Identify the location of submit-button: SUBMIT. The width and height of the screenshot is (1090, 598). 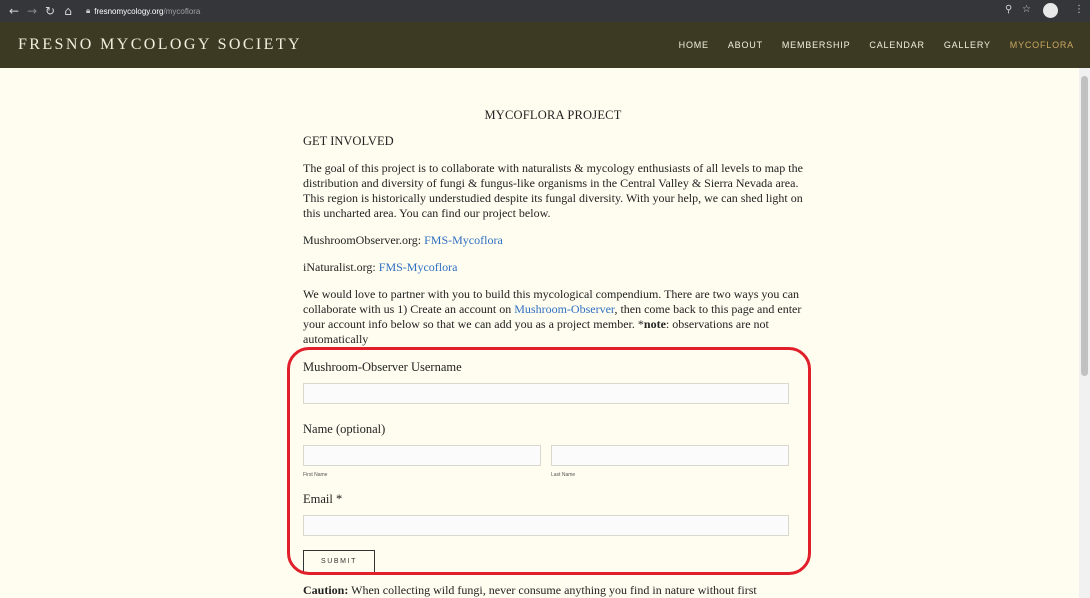
(339, 561).